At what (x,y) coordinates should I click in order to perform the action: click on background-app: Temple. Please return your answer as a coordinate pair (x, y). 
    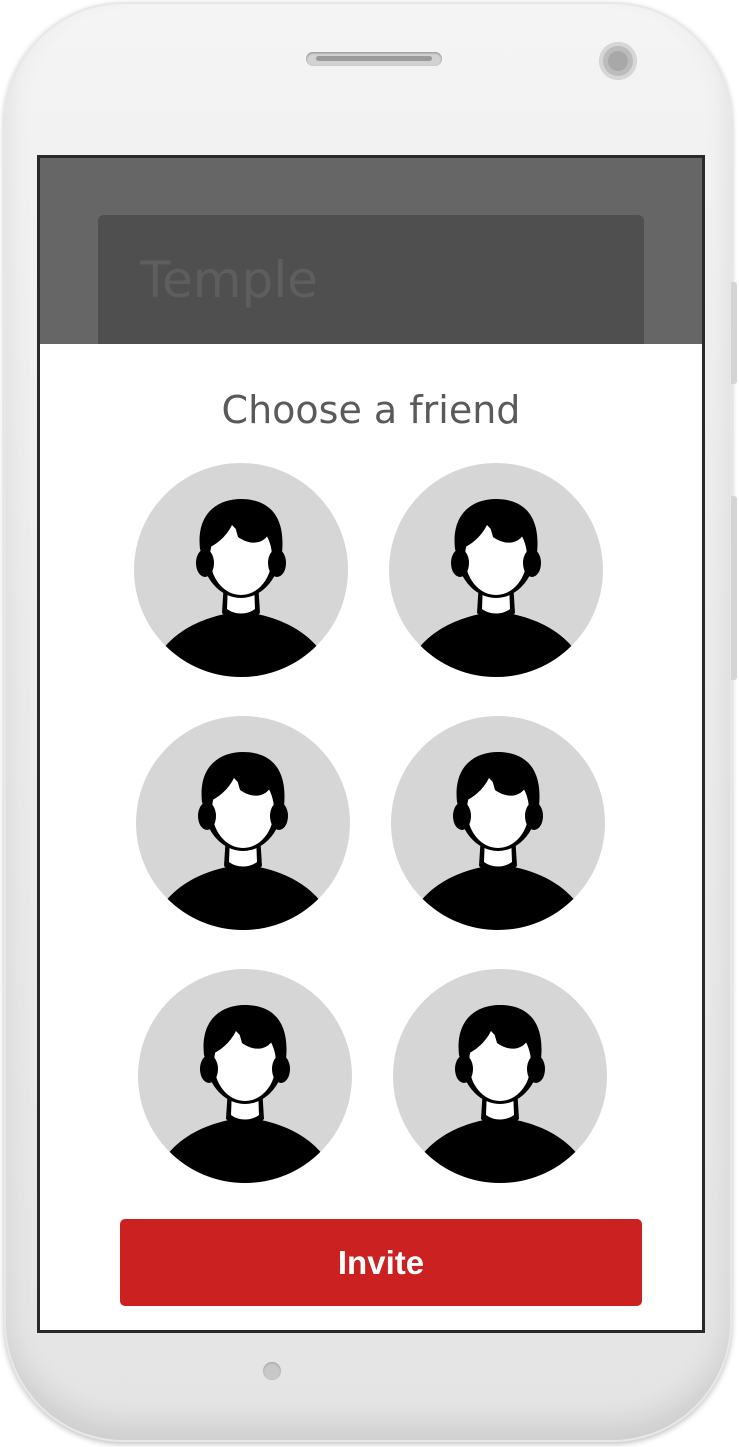
    Looking at the image, I should click on (371, 256).